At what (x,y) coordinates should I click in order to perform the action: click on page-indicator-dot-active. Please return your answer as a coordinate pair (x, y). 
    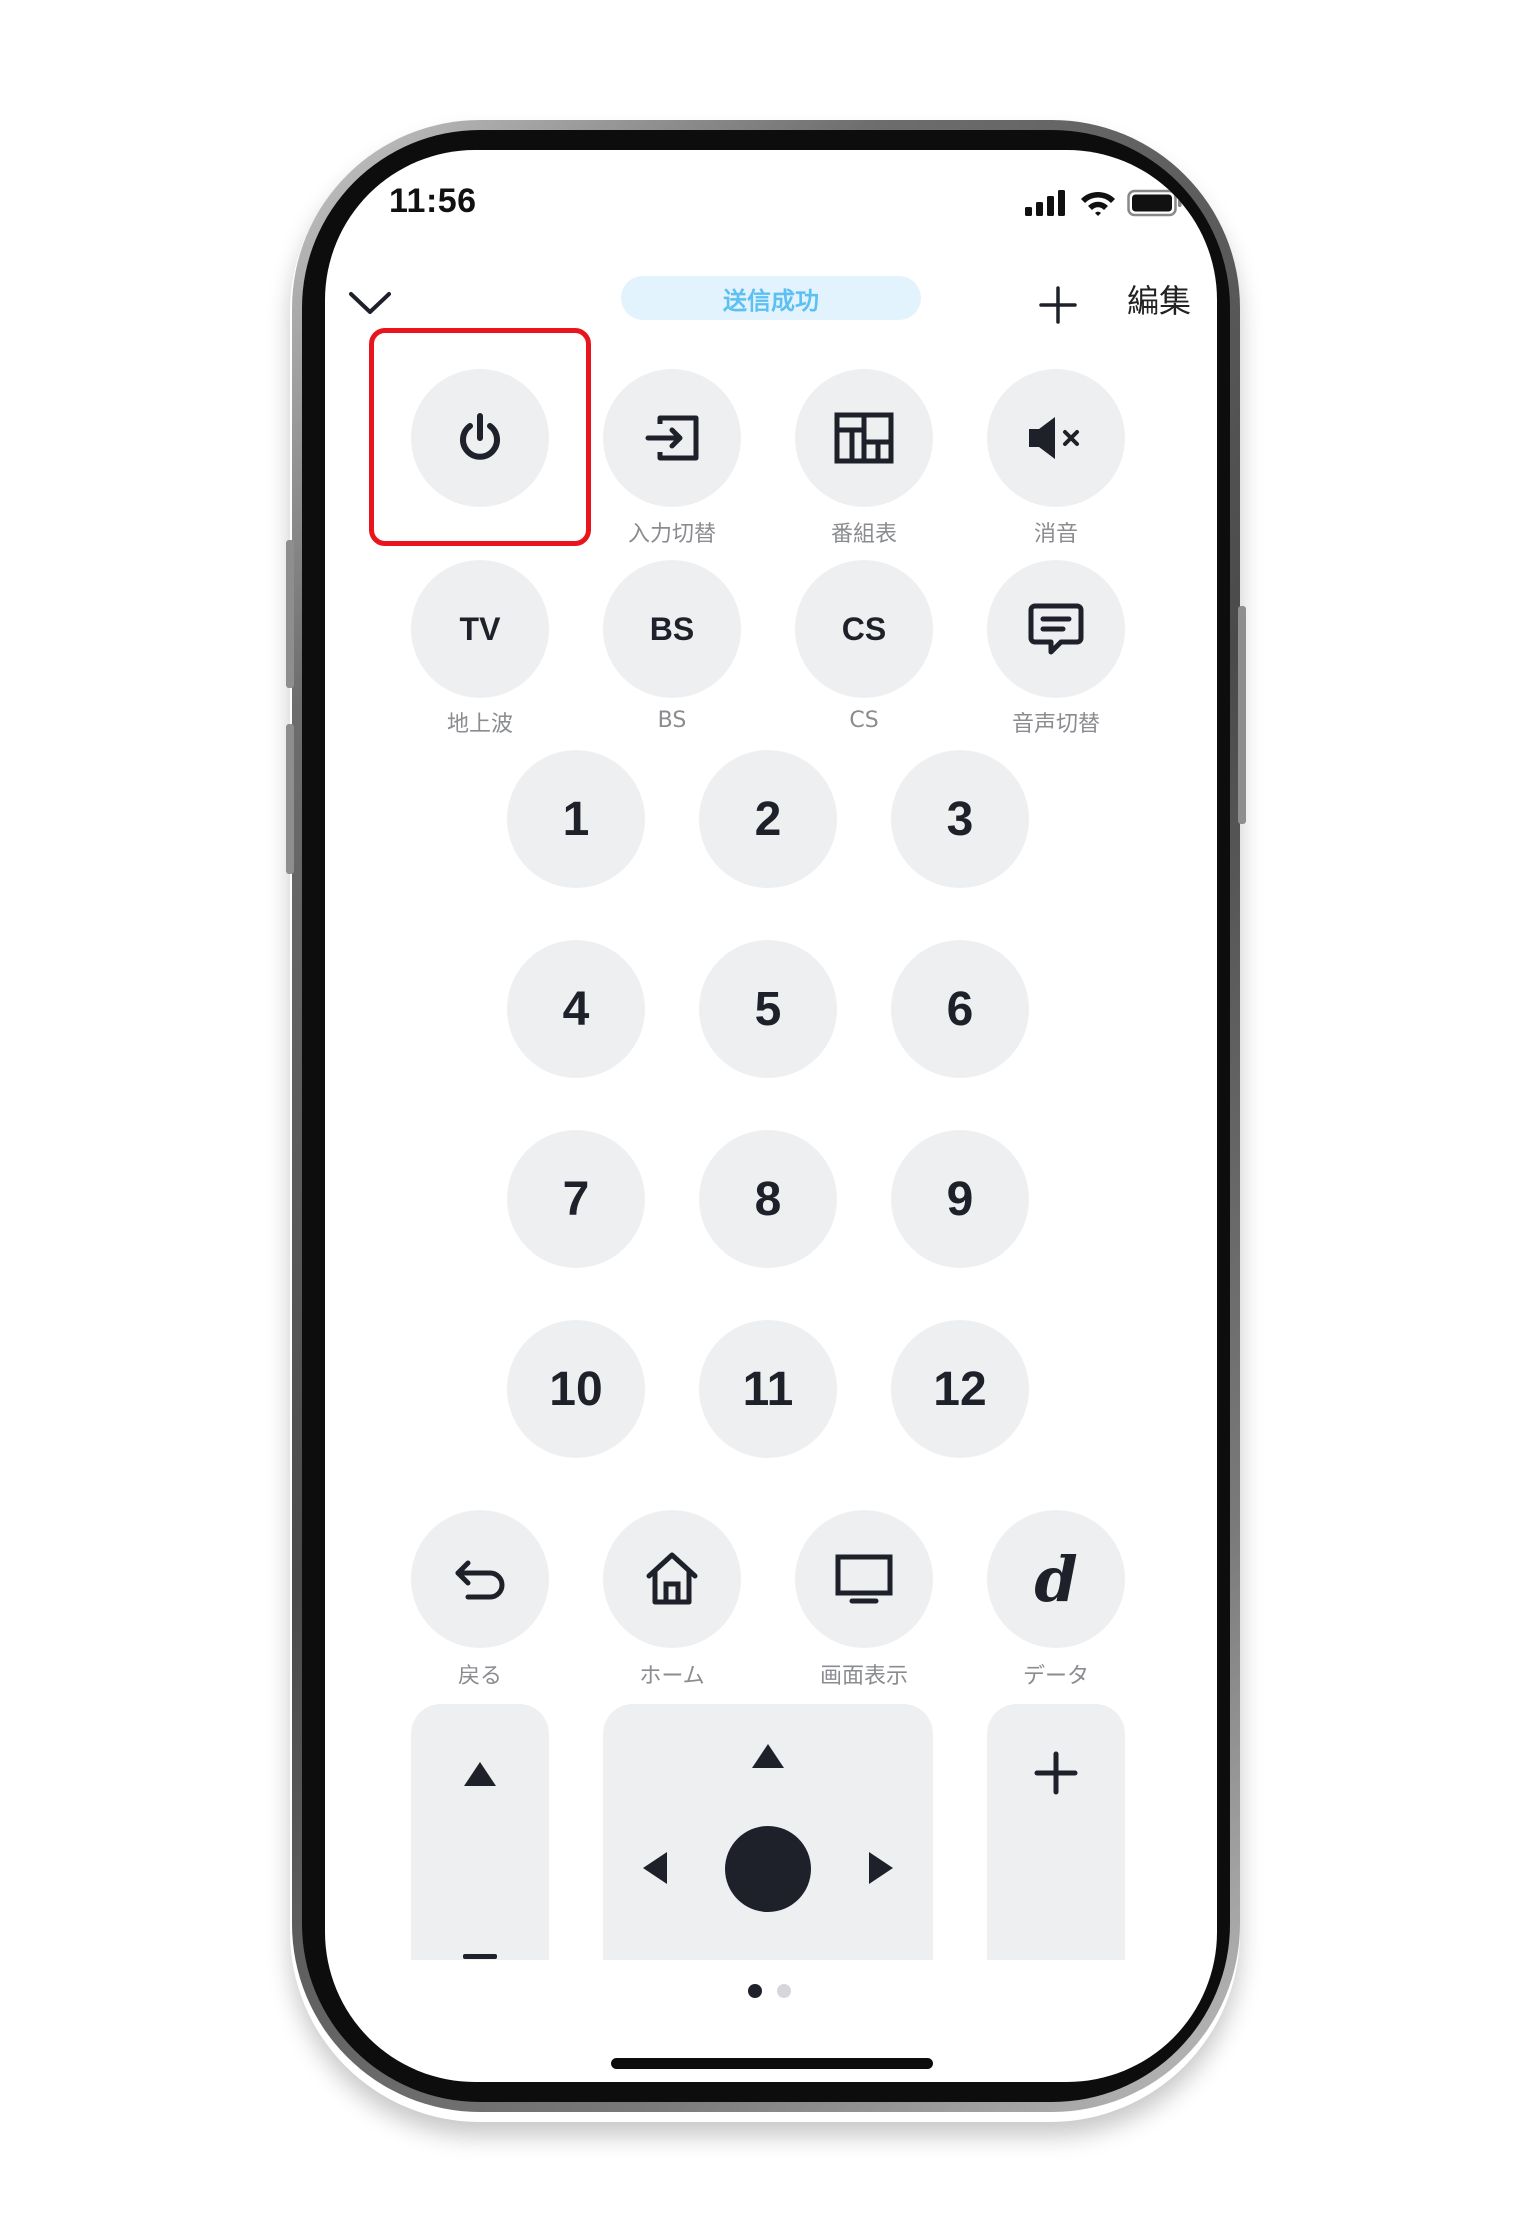
    Looking at the image, I should click on (755, 1991).